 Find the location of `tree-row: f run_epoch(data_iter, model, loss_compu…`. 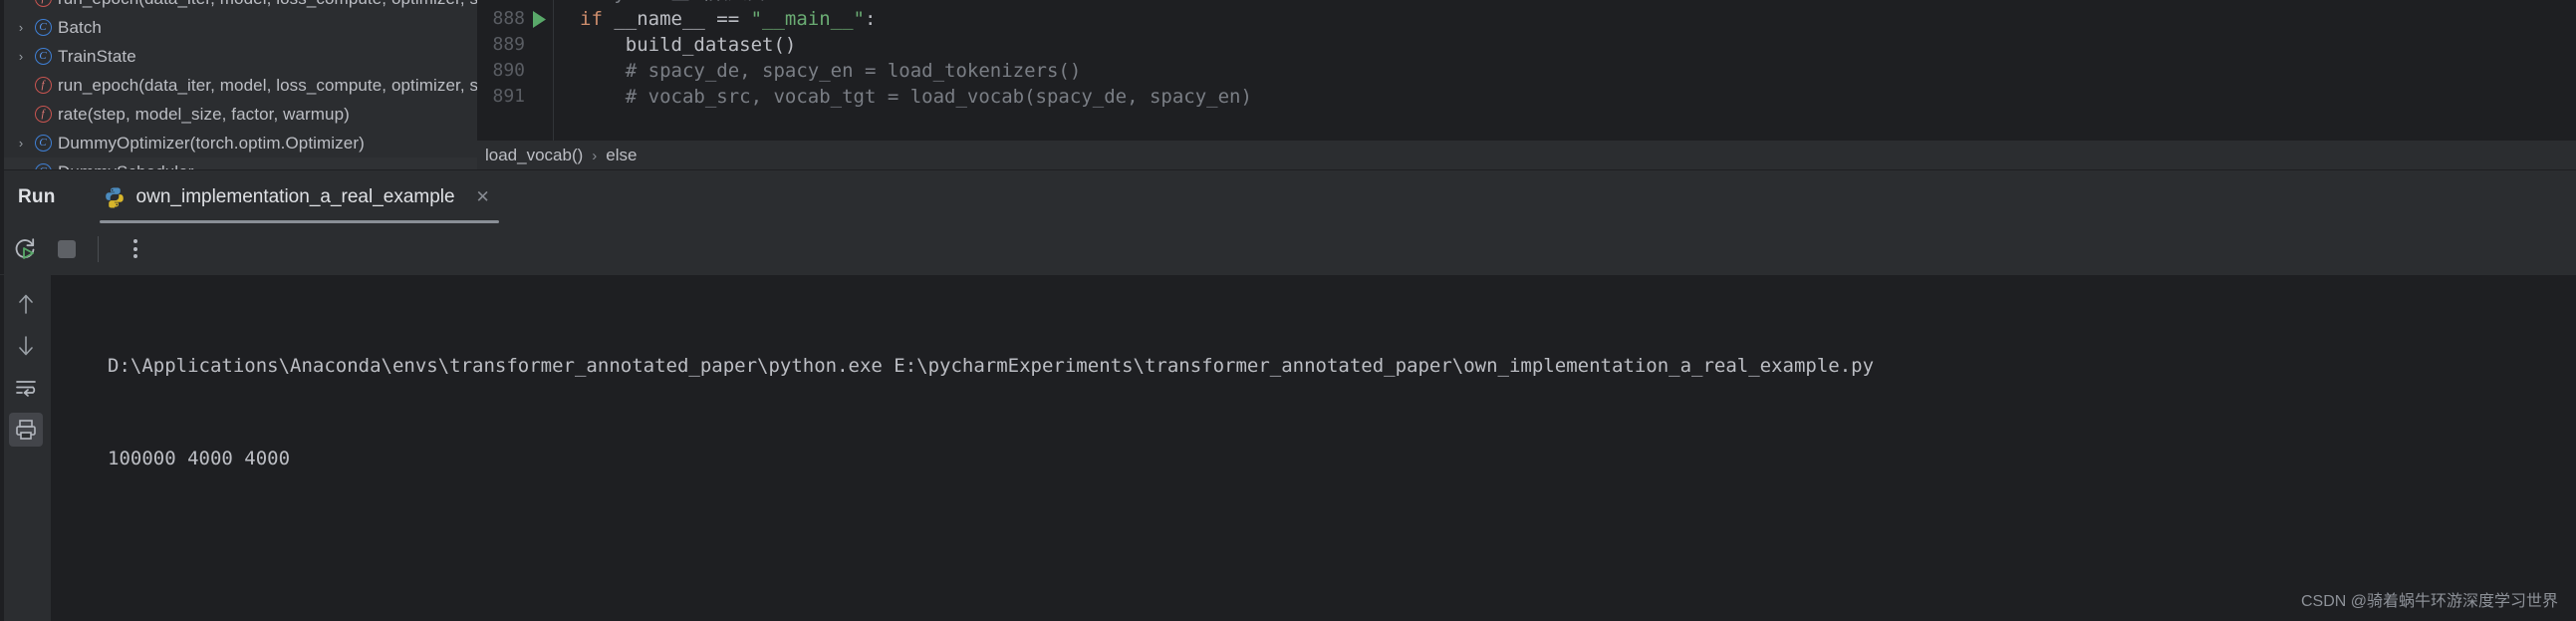

tree-row: f run_epoch(data_iter, model, loss_compu… is located at coordinates (240, 6).